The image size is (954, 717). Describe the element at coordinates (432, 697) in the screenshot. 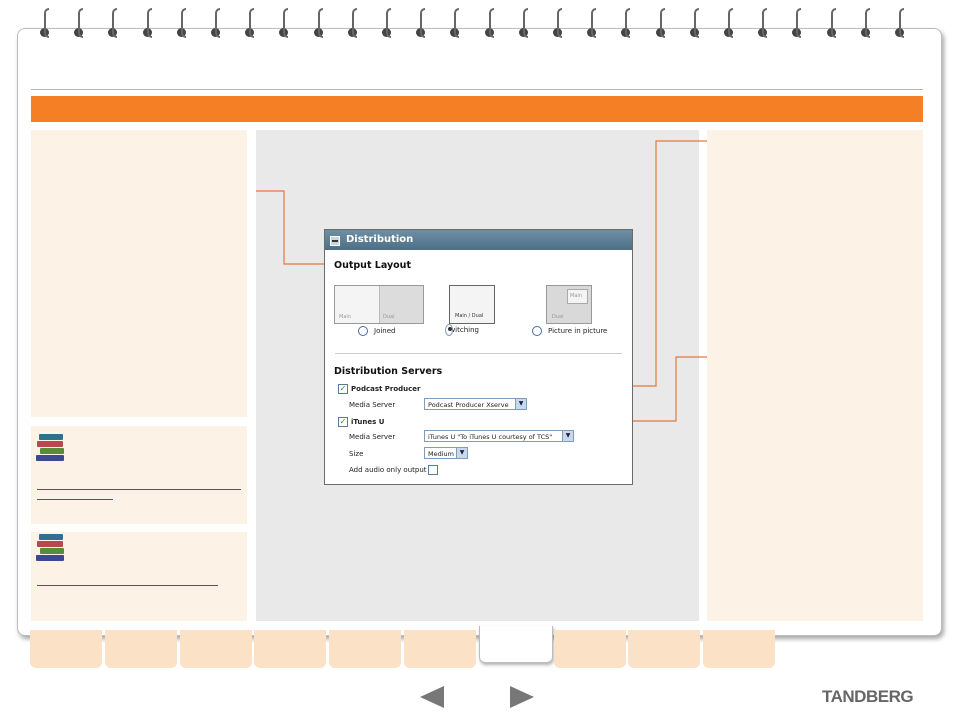

I see `triangle-left-icon` at that location.